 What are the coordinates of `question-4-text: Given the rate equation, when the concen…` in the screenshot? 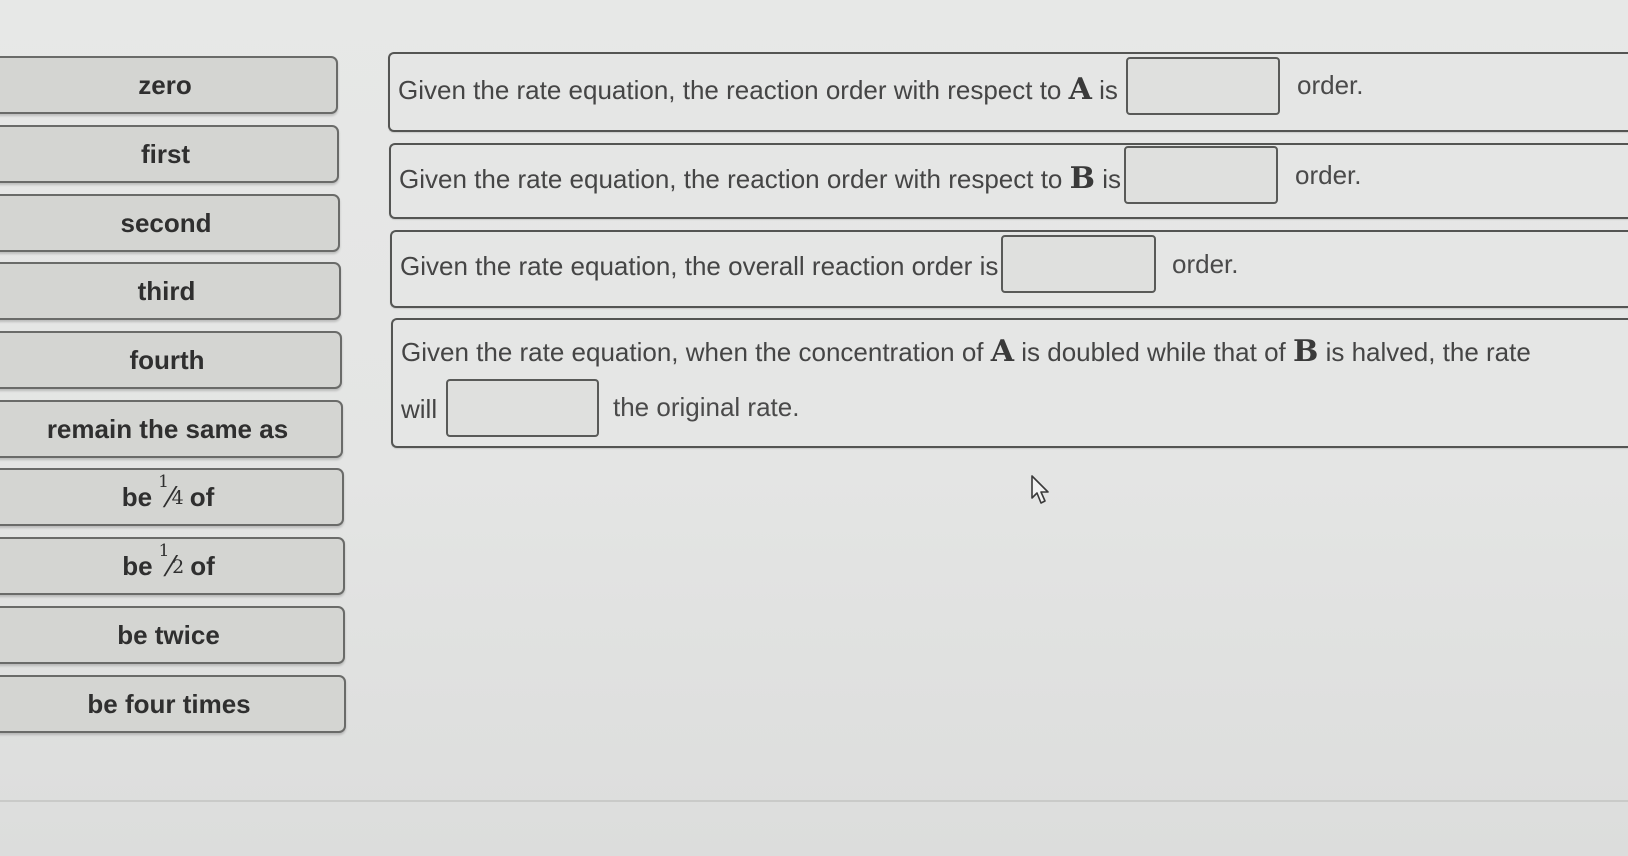 It's located at (966, 351).